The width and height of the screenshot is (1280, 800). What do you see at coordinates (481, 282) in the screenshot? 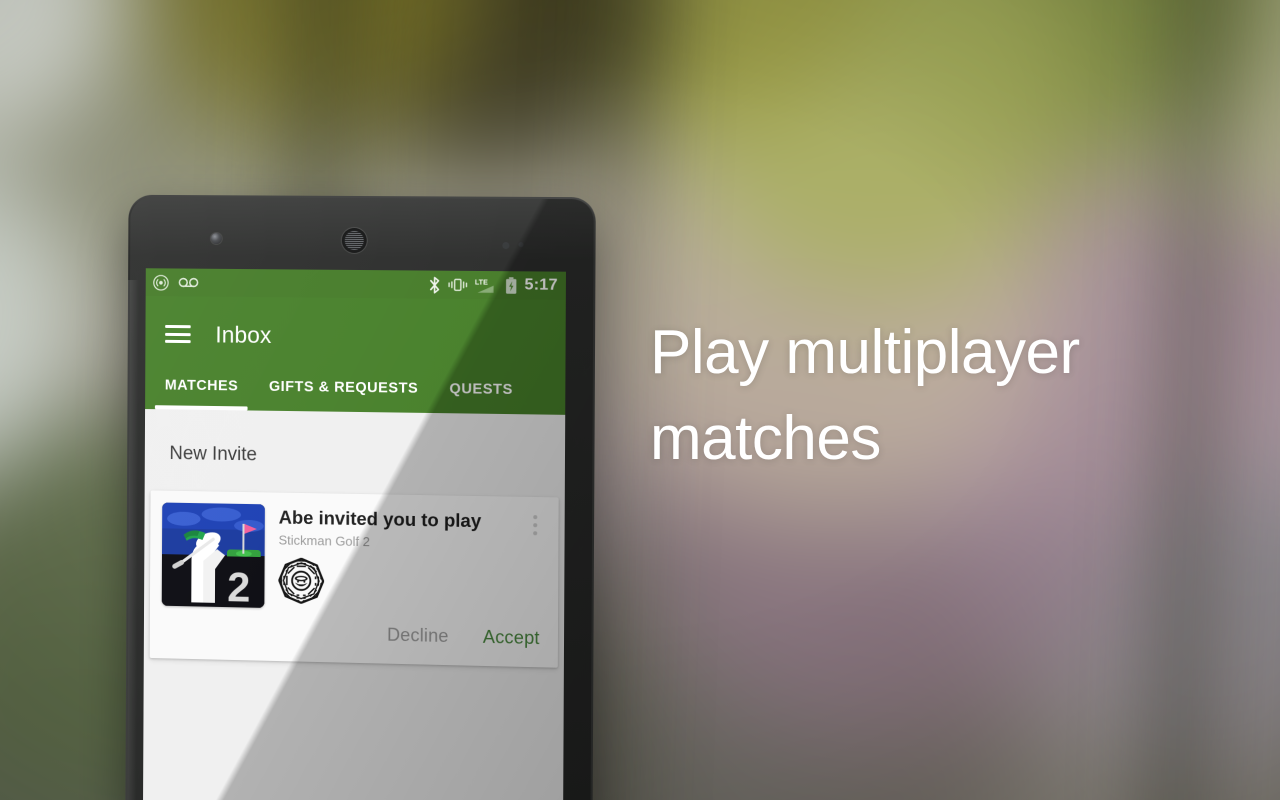
I see `svg-text: LTE` at bounding box center [481, 282].